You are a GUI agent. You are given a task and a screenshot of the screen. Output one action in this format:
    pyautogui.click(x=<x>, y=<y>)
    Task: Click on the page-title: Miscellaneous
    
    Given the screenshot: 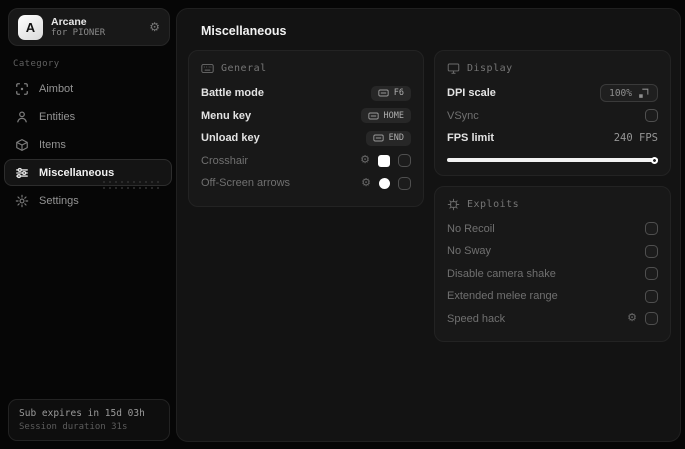 What is the action you would take?
    pyautogui.click(x=244, y=31)
    